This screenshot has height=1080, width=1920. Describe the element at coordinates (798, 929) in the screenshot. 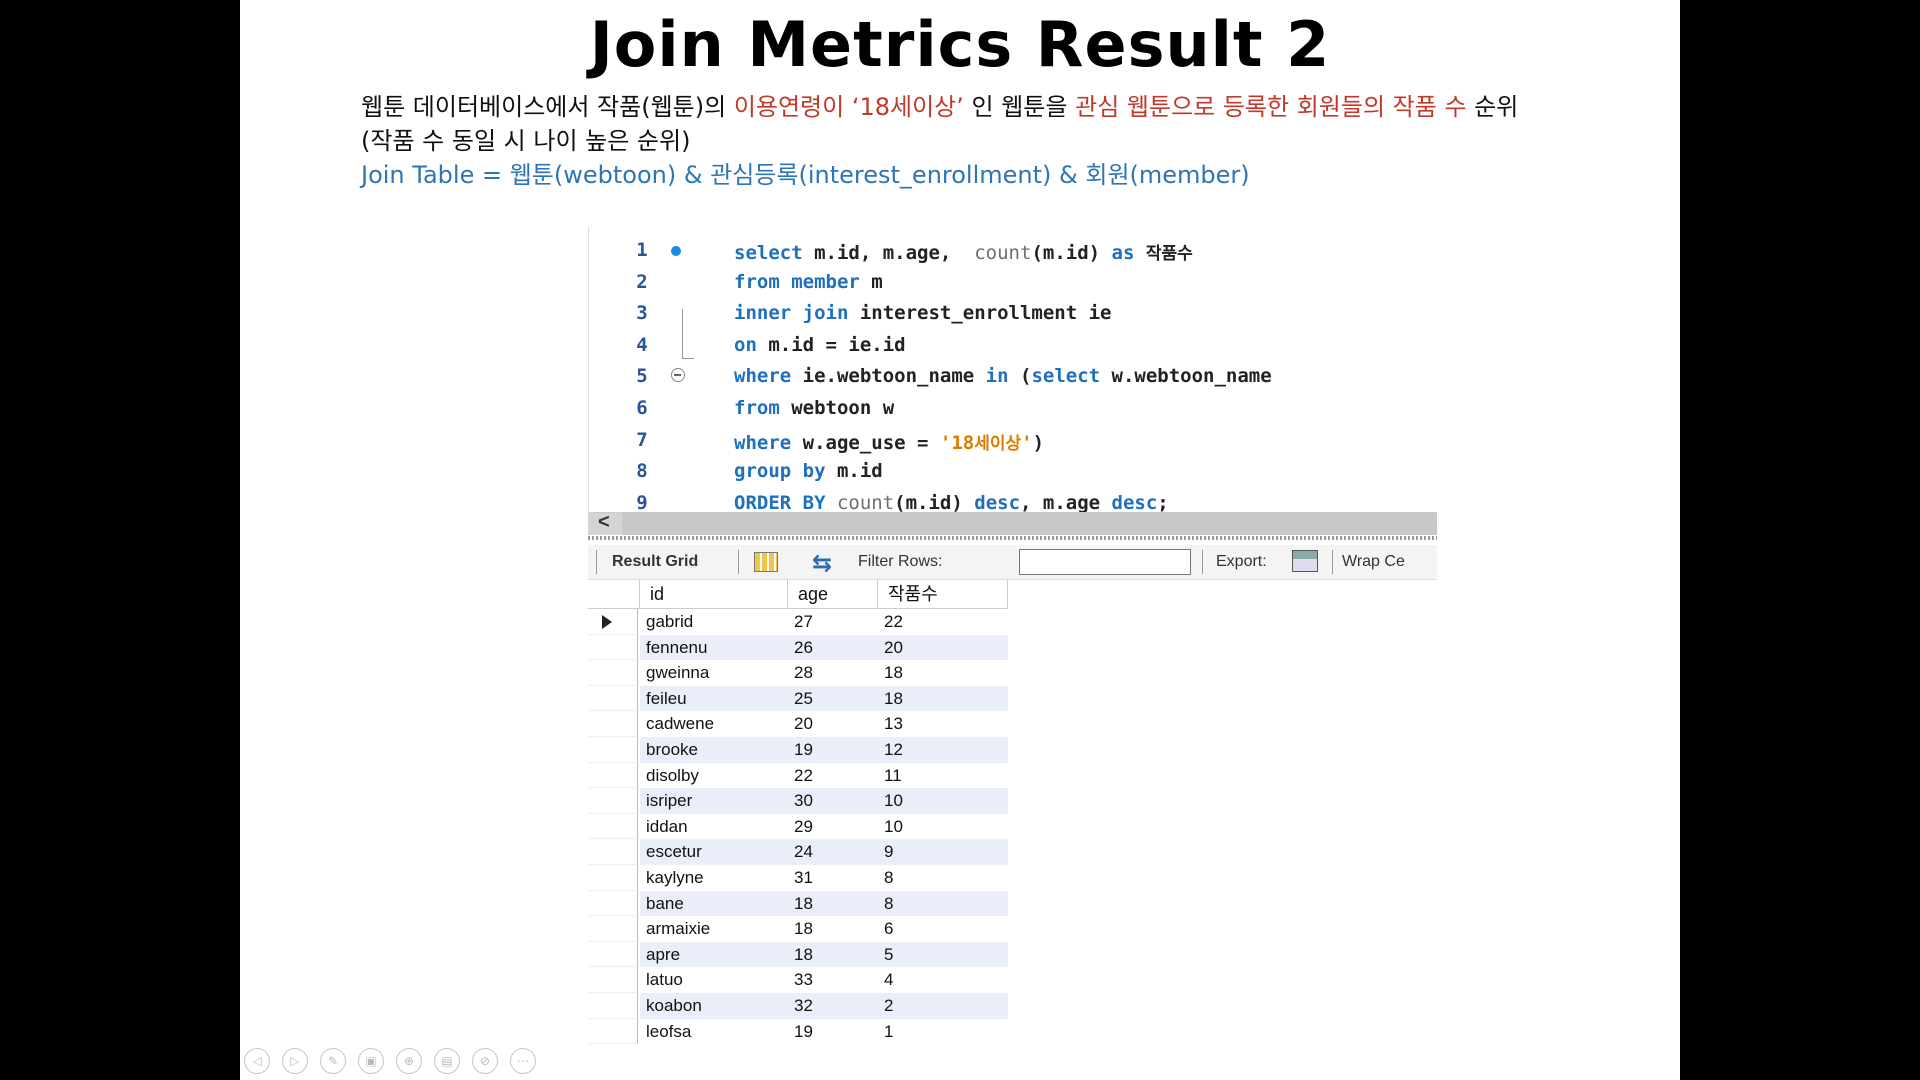

I see `table-row: armaixie 18 6` at that location.